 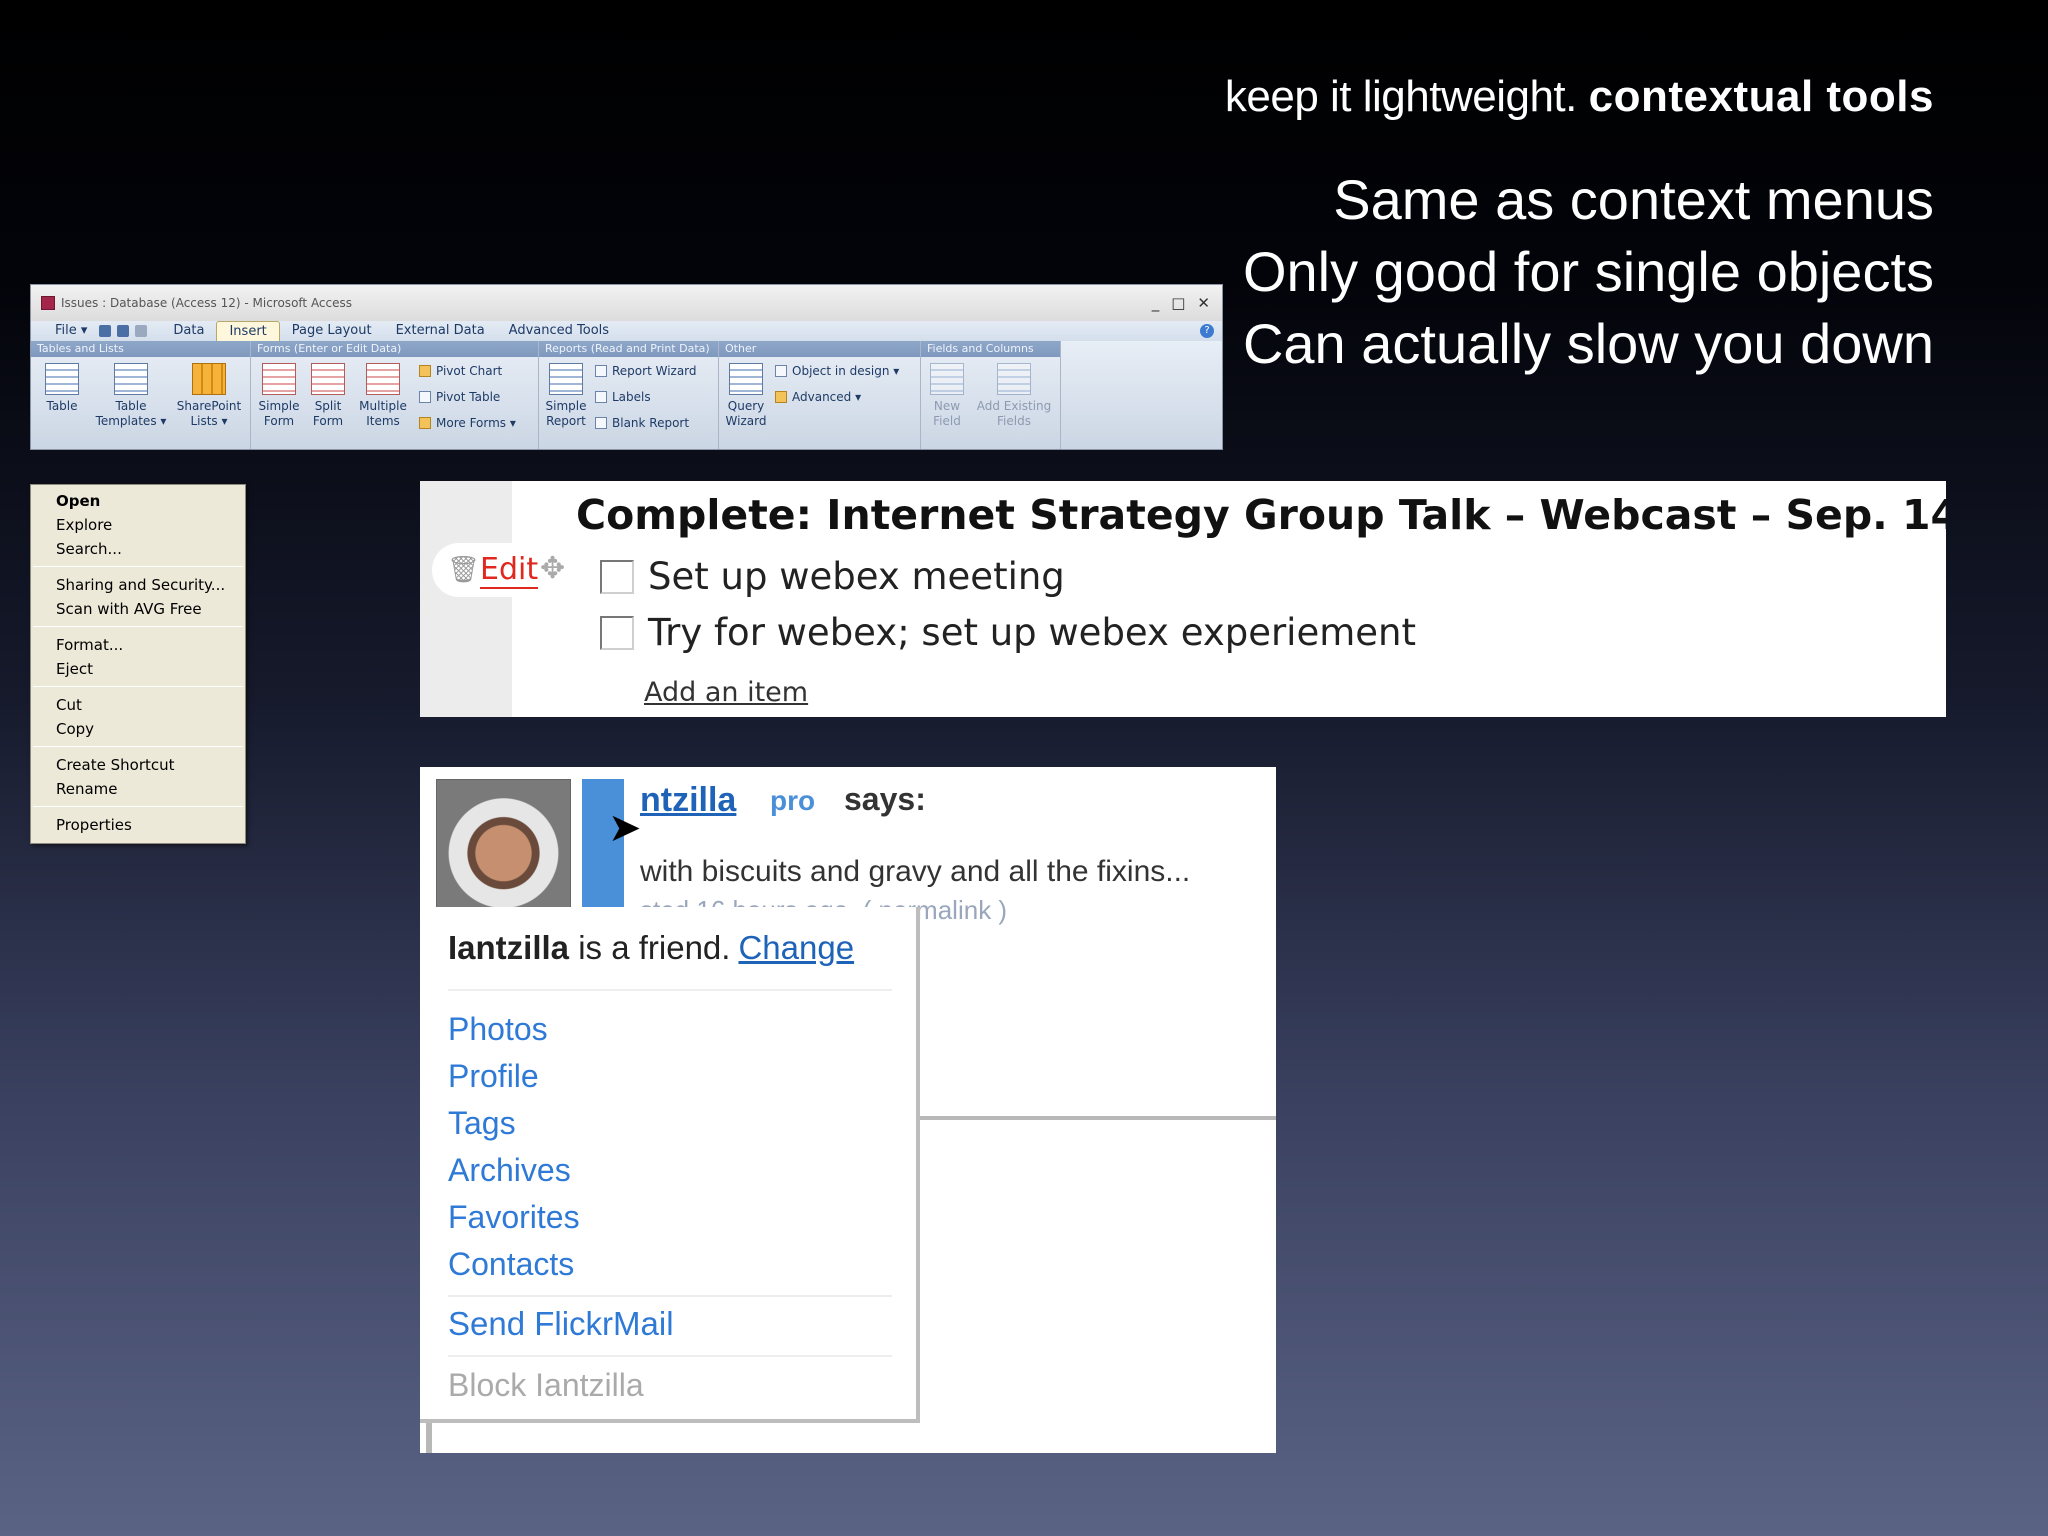 I want to click on multiple-items-label-1: Multiple, so click(x=383, y=406).